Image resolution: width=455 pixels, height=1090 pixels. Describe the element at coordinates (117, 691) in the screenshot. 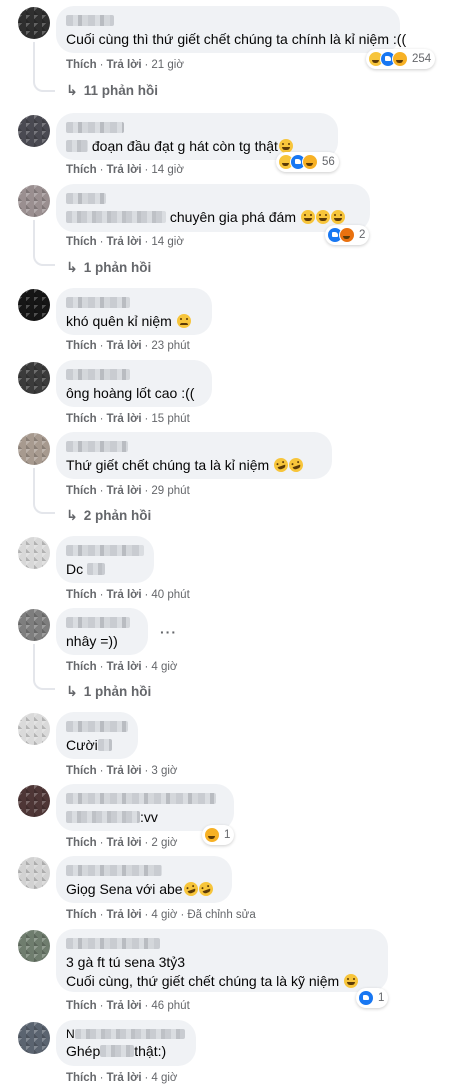

I see `replies-count: 1 phản hồi` at that location.